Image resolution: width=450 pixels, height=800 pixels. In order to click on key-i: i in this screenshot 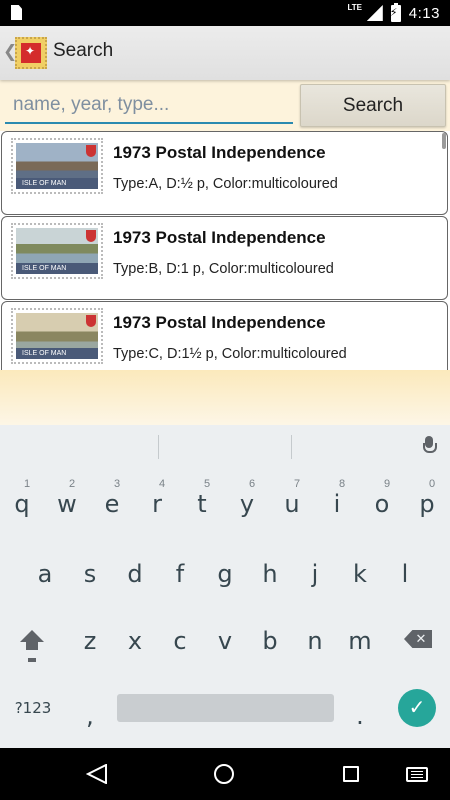, I will do `click(337, 504)`.